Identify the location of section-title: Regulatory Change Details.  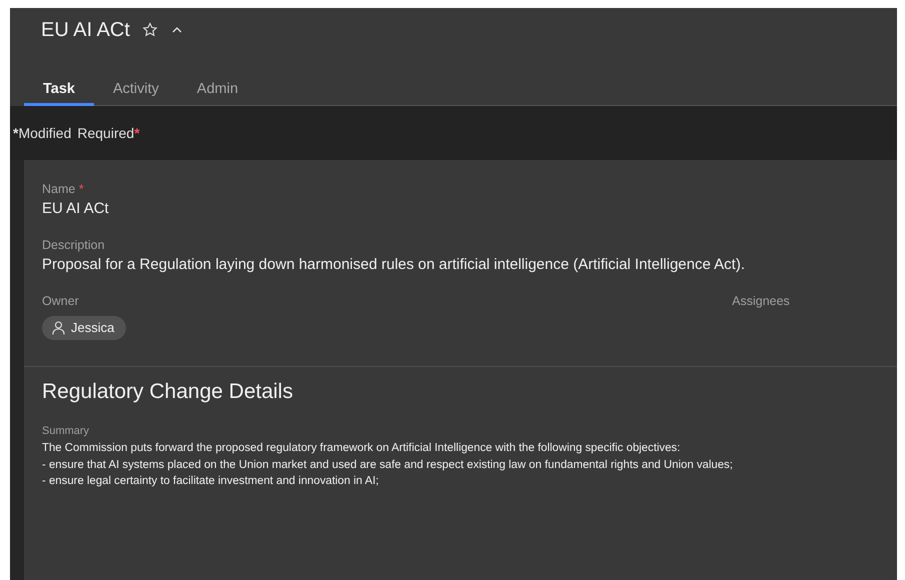
(168, 392).